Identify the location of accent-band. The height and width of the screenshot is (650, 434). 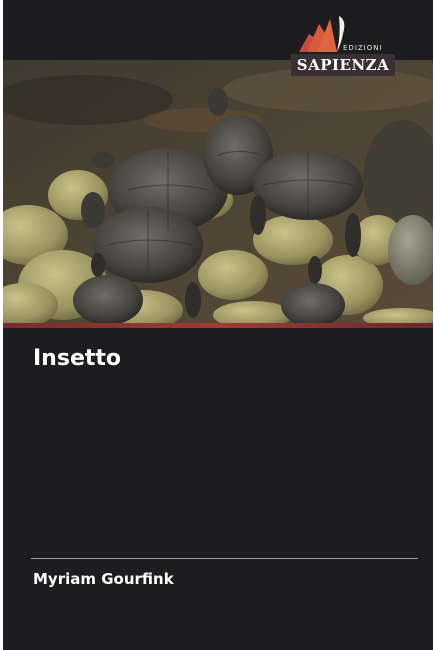
(218, 325).